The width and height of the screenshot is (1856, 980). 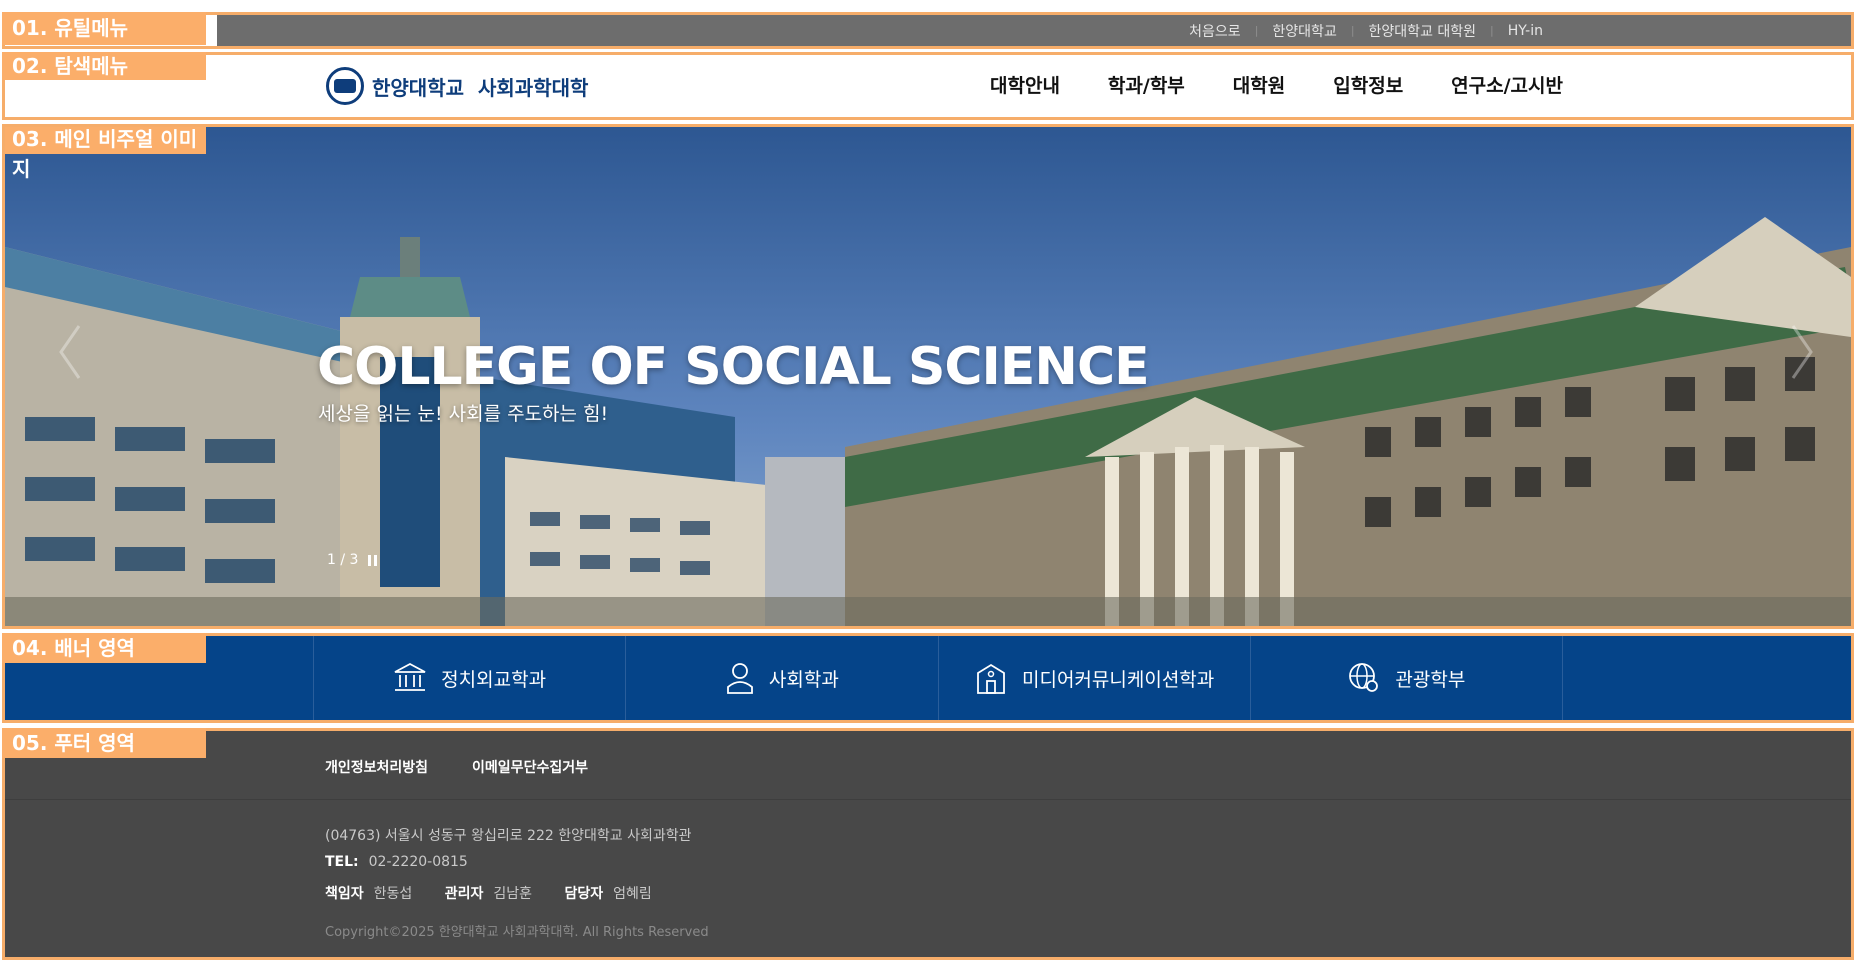 What do you see at coordinates (991, 678) in the screenshot?
I see `media-building-icon` at bounding box center [991, 678].